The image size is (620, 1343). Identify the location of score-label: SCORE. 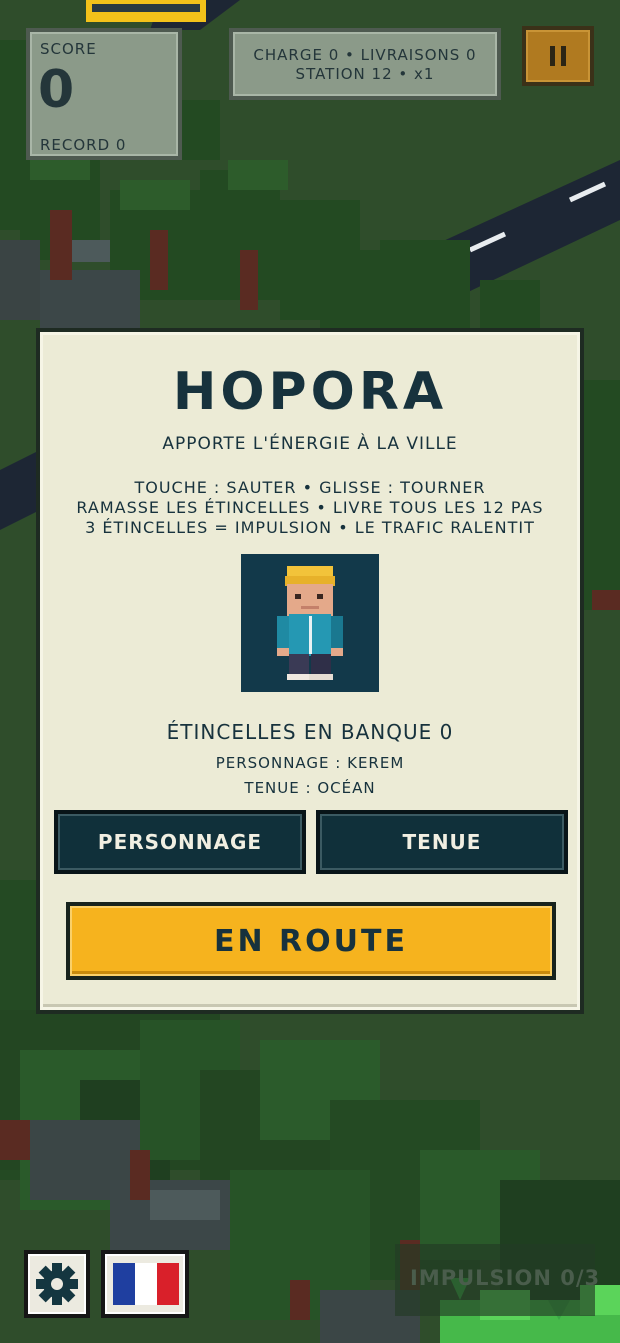
(68, 49).